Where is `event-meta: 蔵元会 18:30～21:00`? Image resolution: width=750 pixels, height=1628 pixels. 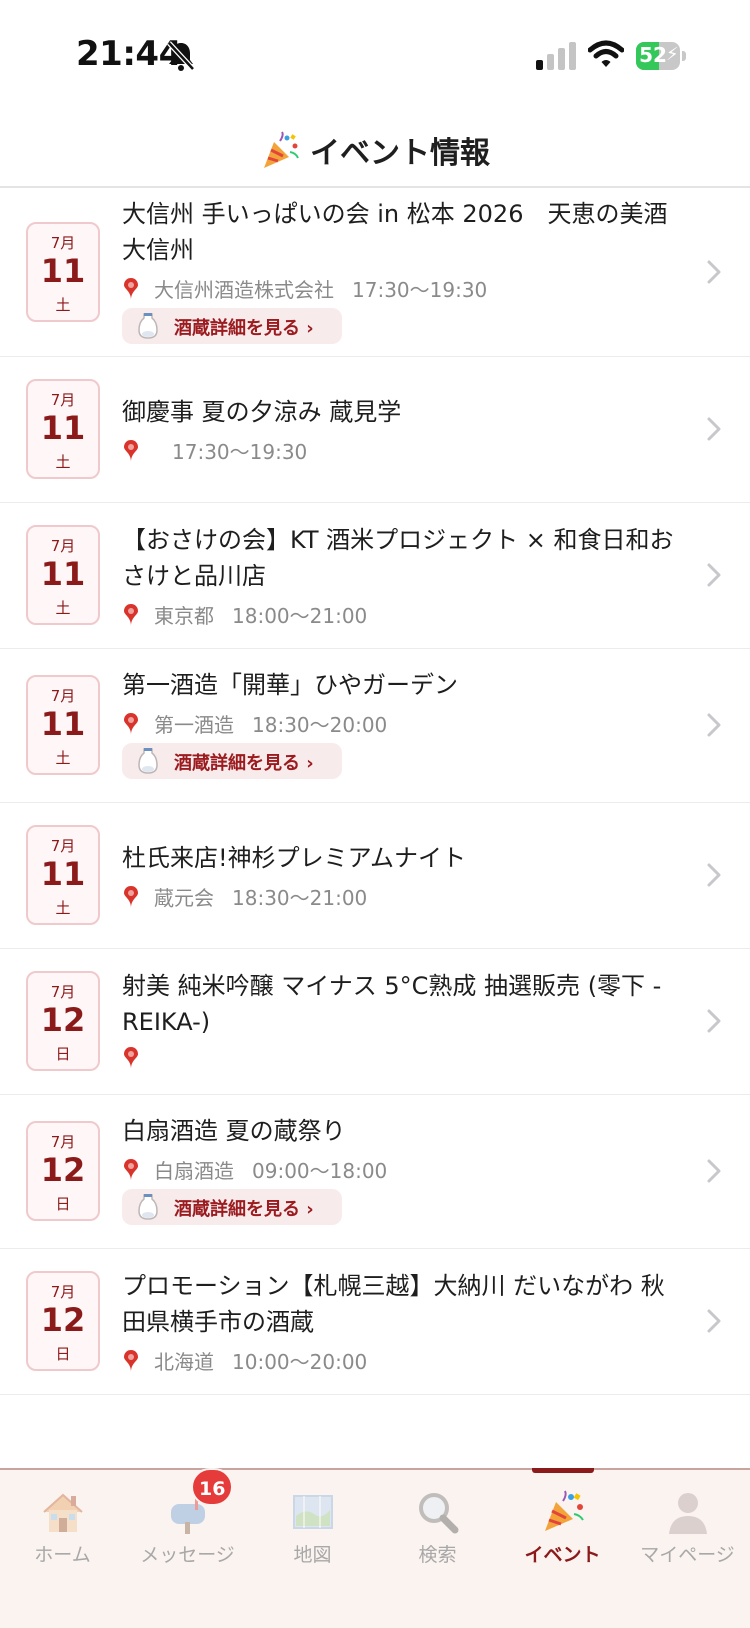 event-meta: 蔵元会 18:30～21:00 is located at coordinates (402, 896).